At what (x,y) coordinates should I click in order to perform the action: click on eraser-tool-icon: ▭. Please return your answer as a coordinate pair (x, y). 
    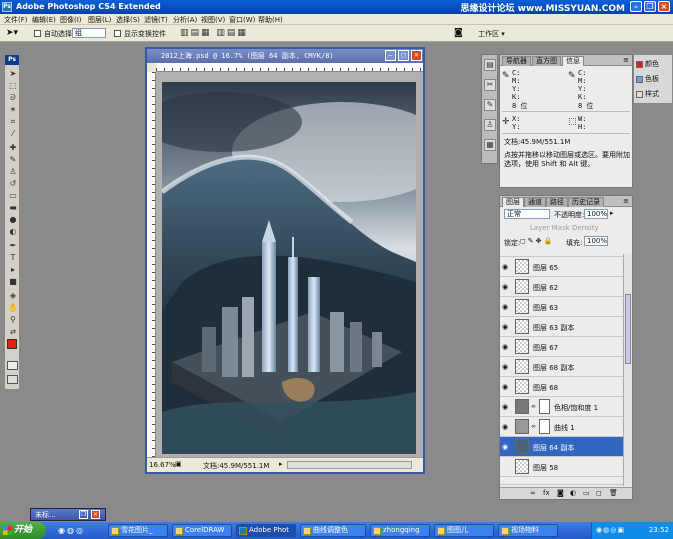
    Looking at the image, I should click on (13, 195).